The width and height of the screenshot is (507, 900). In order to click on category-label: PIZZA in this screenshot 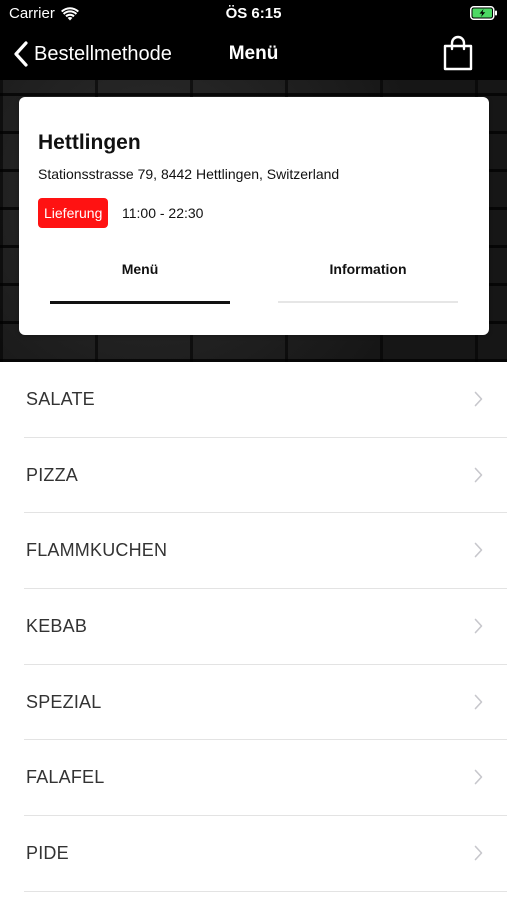, I will do `click(52, 474)`.